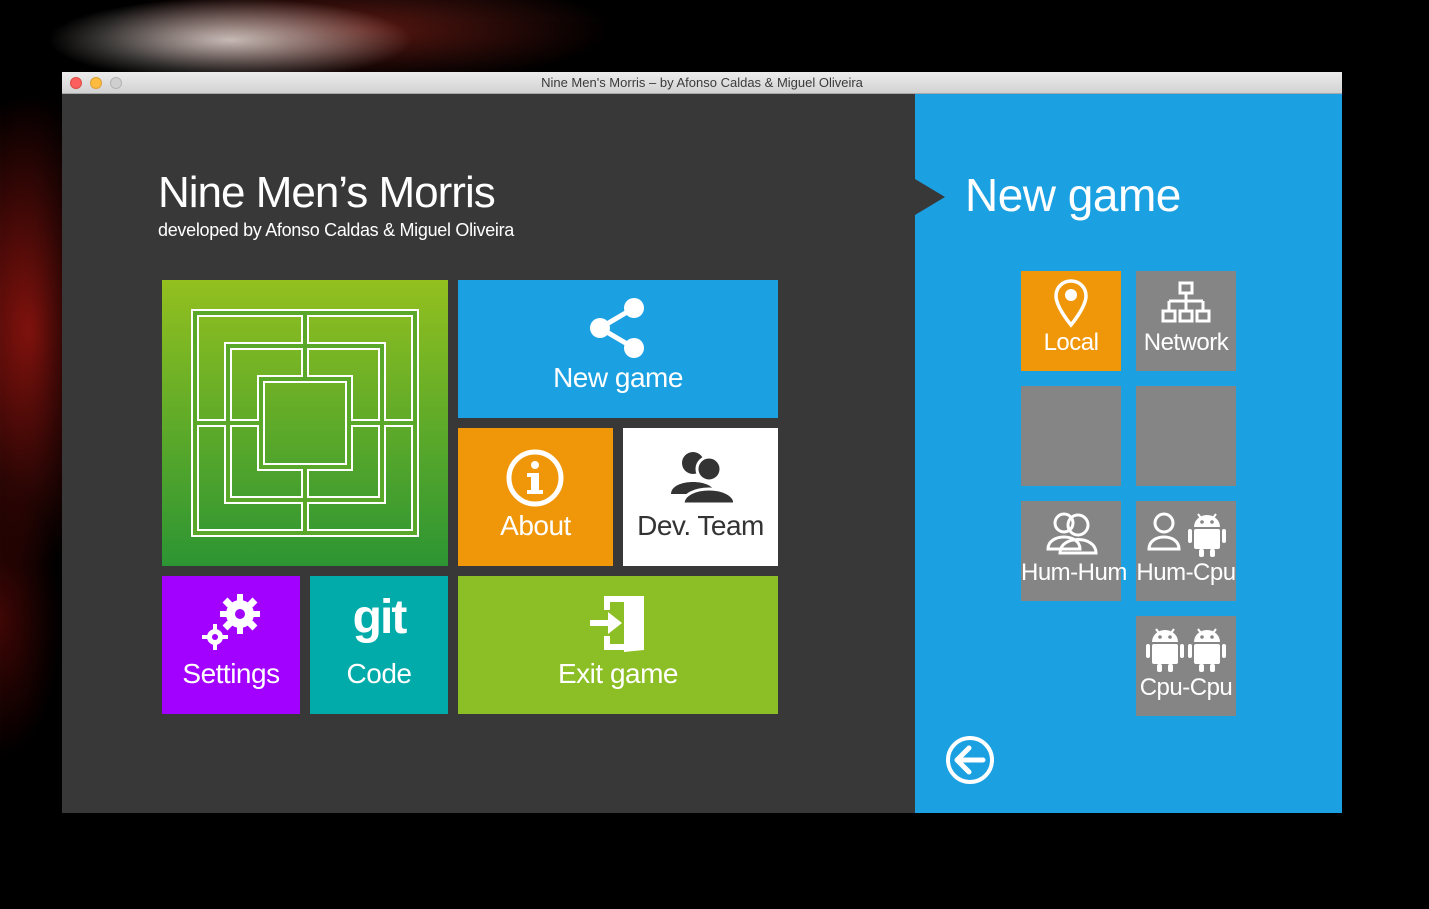  I want to click on people-icon, so click(702, 478).